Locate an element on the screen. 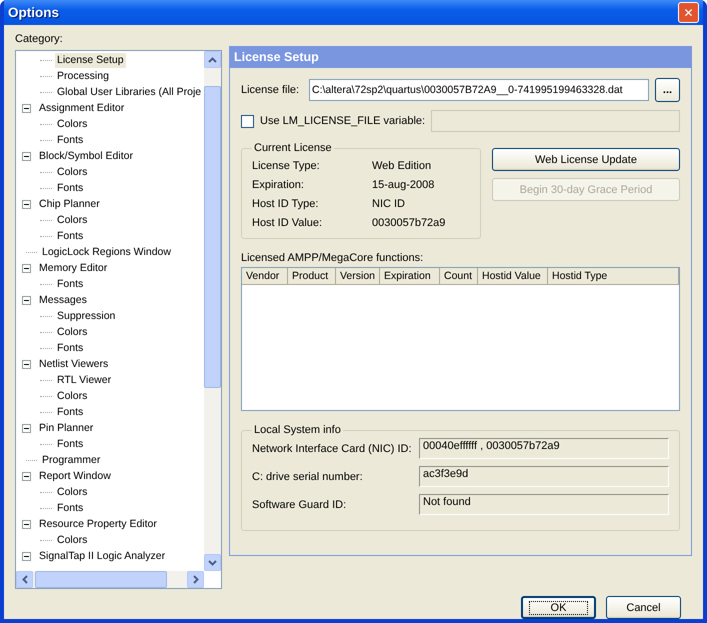  info-label: Network Interface Card (NIC) ID: is located at coordinates (332, 448).